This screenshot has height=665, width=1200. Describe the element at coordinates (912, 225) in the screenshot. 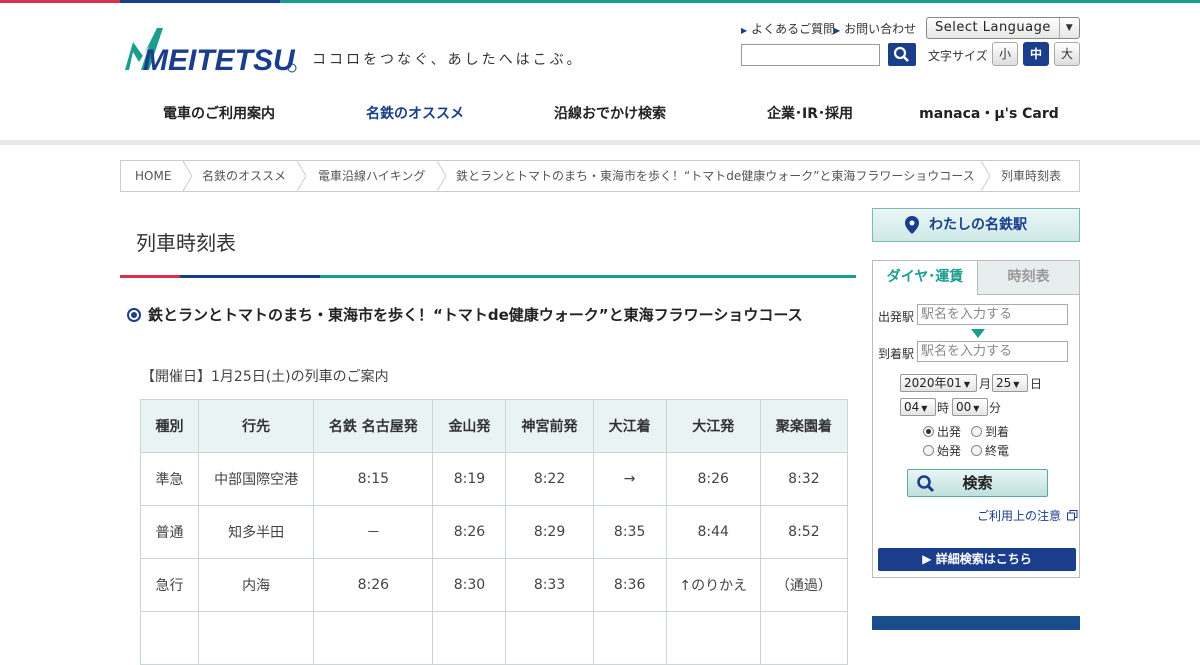

I see `map-pin-icon` at that location.